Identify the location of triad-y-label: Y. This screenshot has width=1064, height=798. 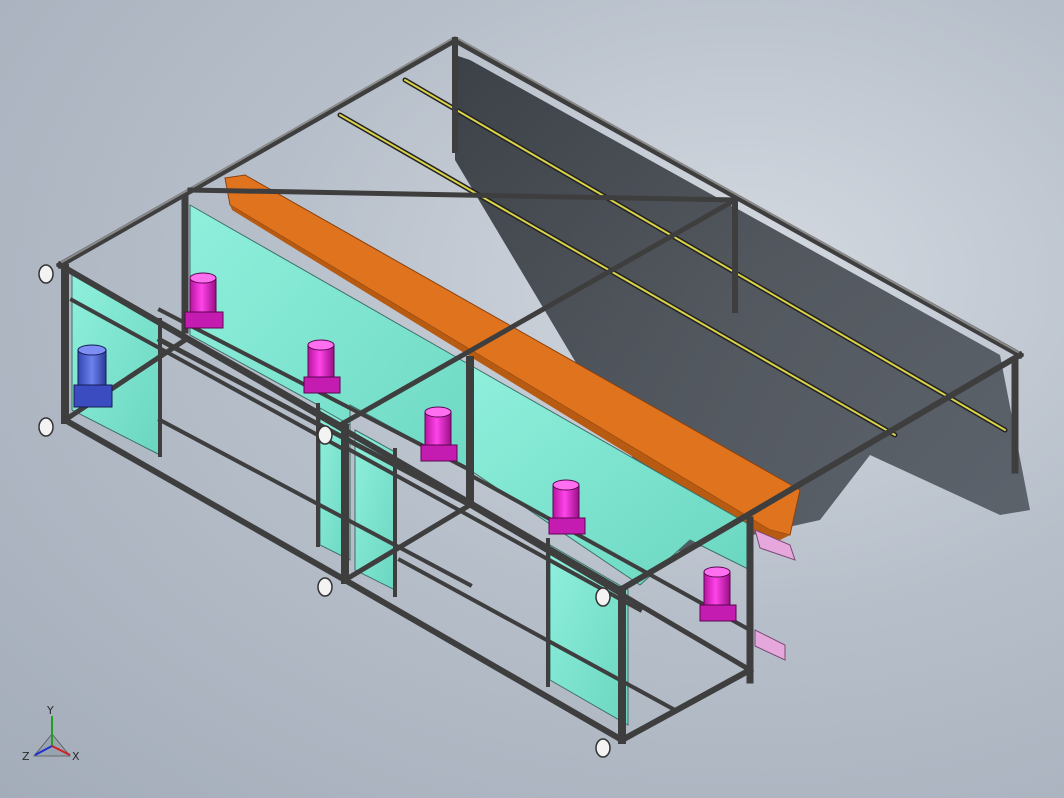
(50, 710).